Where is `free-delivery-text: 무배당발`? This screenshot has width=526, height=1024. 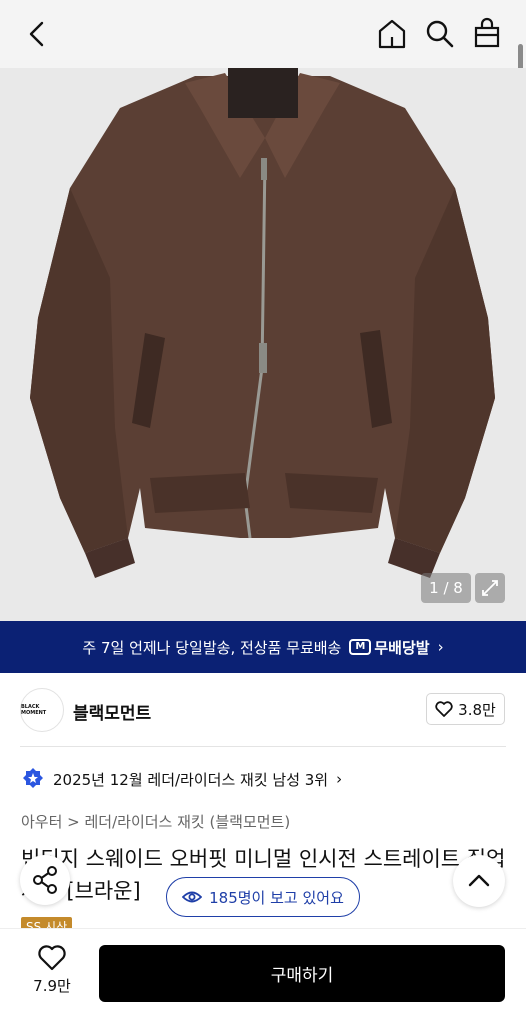
free-delivery-text: 무배당발 is located at coordinates (402, 647).